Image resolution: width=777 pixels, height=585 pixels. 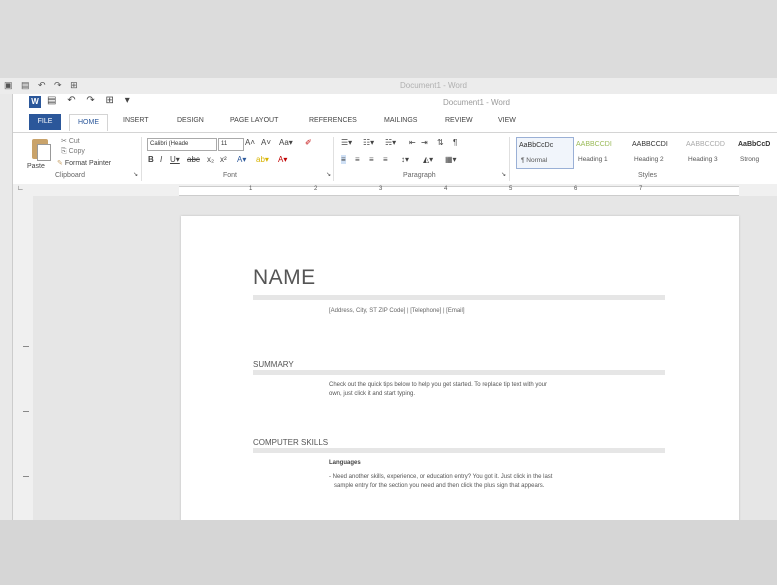 What do you see at coordinates (193, 159) in the screenshot?
I see `strikethrough-icon: abc` at bounding box center [193, 159].